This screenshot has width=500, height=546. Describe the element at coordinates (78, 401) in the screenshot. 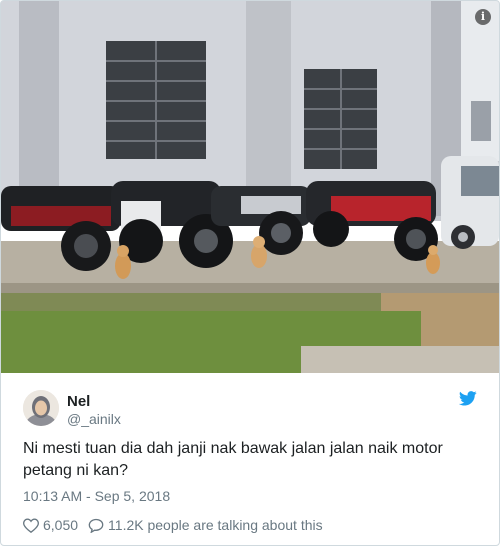

I see `author-name: Nel` at that location.